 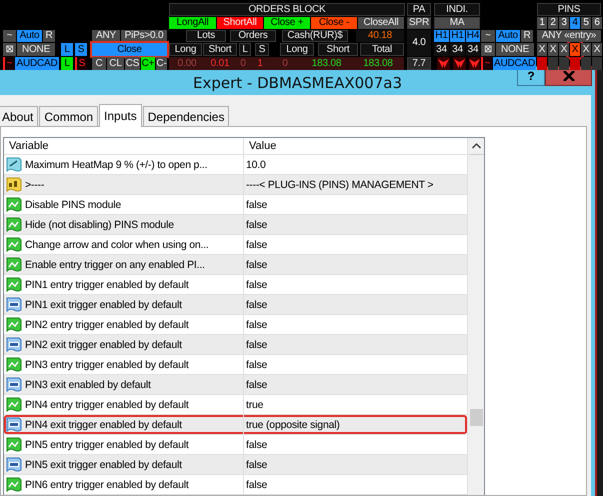 I want to click on variable-value: true, so click(x=255, y=404).